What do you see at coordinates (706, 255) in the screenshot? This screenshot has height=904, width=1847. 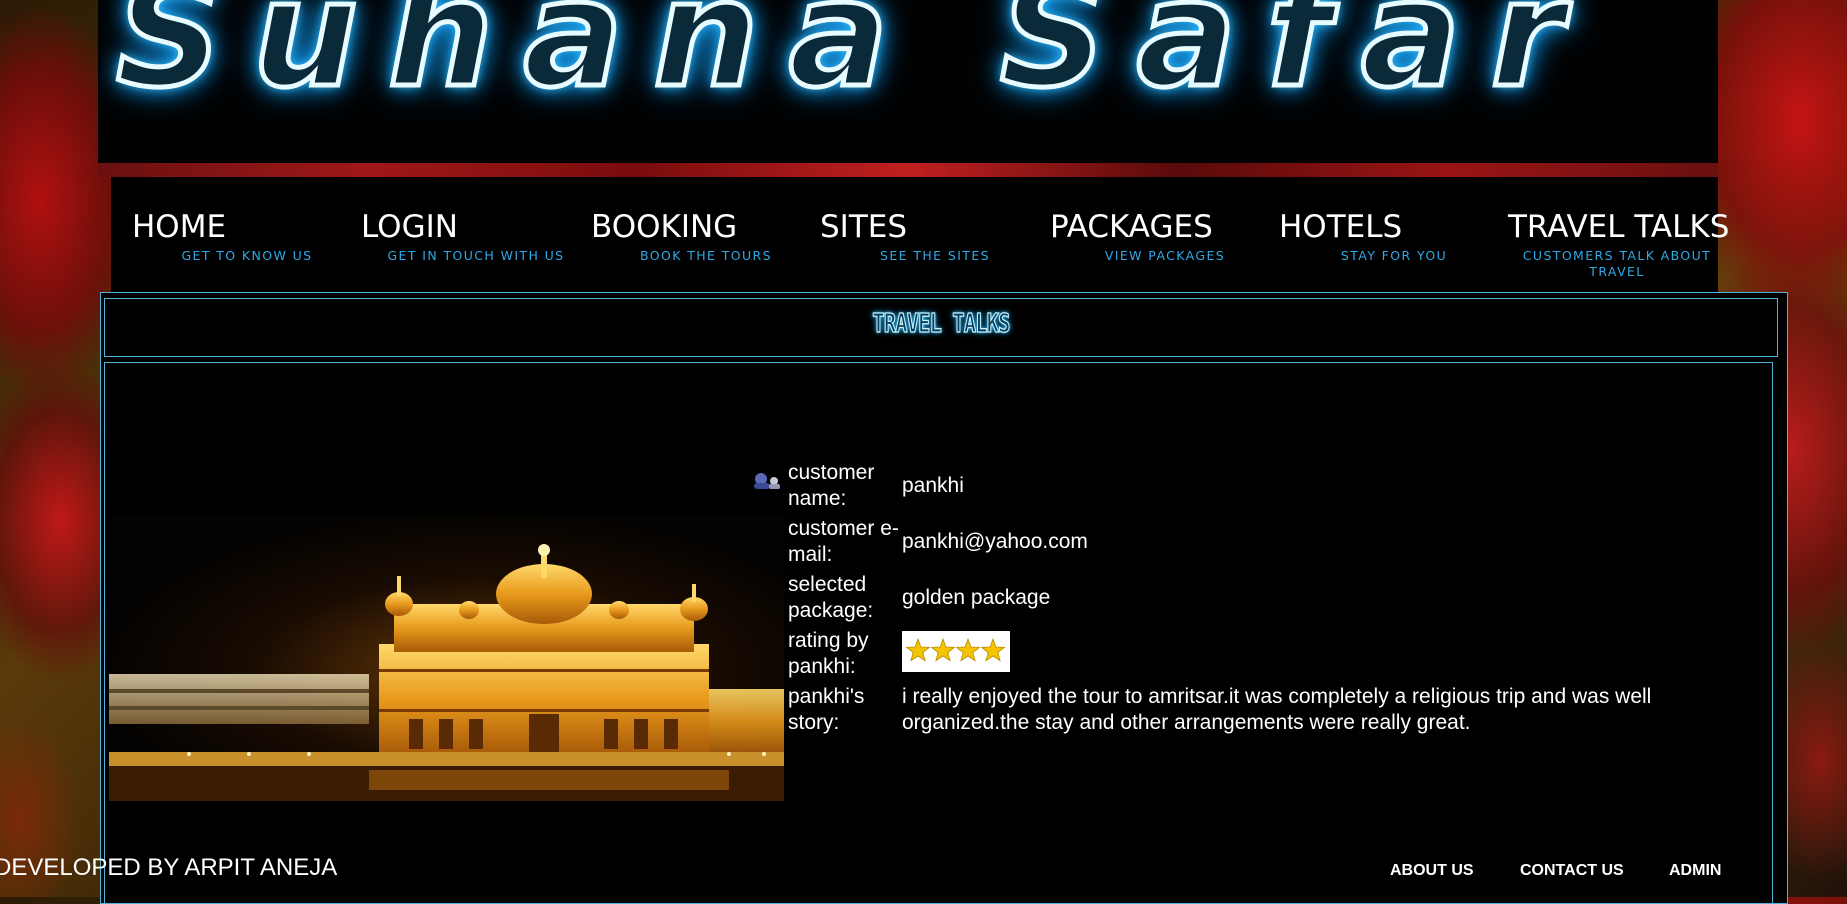 I see `nav-sublabel: BOOK THE TOURS` at bounding box center [706, 255].